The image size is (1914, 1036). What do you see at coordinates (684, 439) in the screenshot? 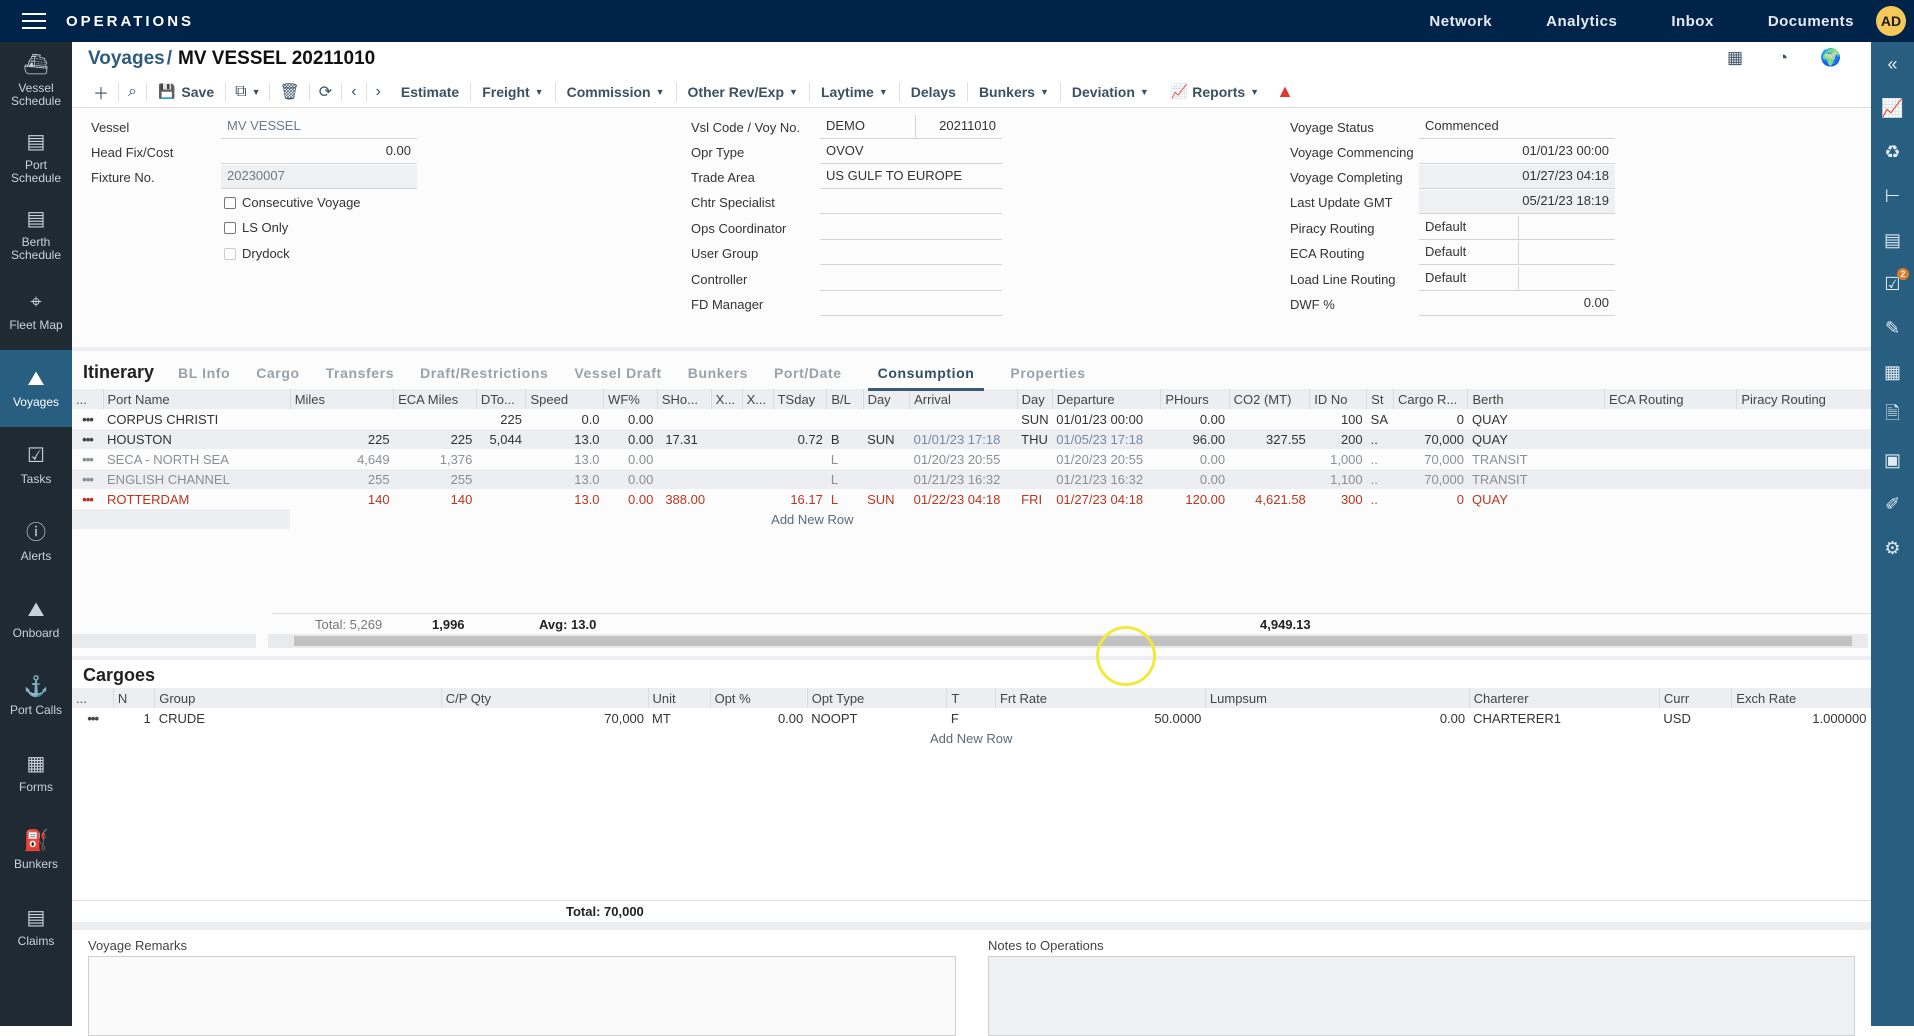
I see `cell-sho: 17.31` at bounding box center [684, 439].